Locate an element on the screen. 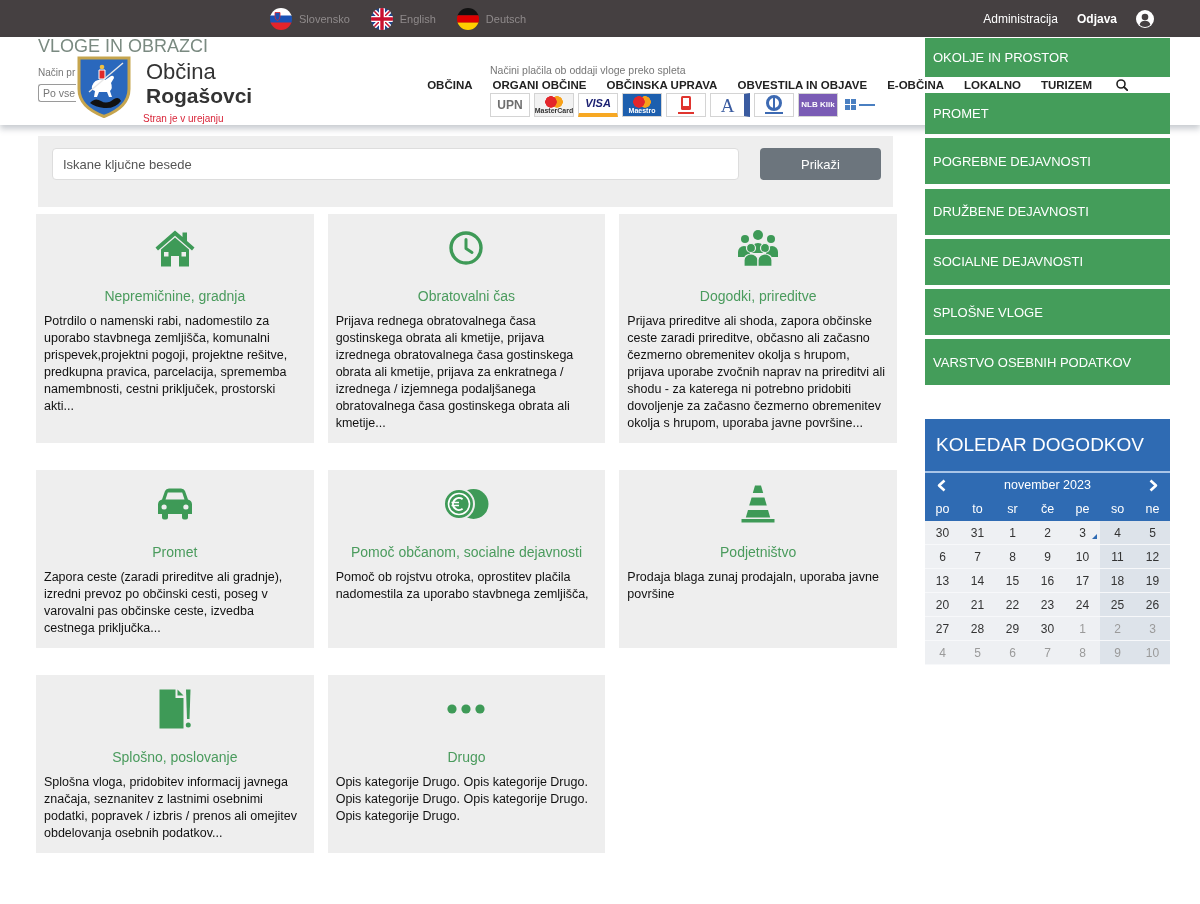 The height and width of the screenshot is (904, 1200). category-title: Podjetništvo is located at coordinates (758, 552).